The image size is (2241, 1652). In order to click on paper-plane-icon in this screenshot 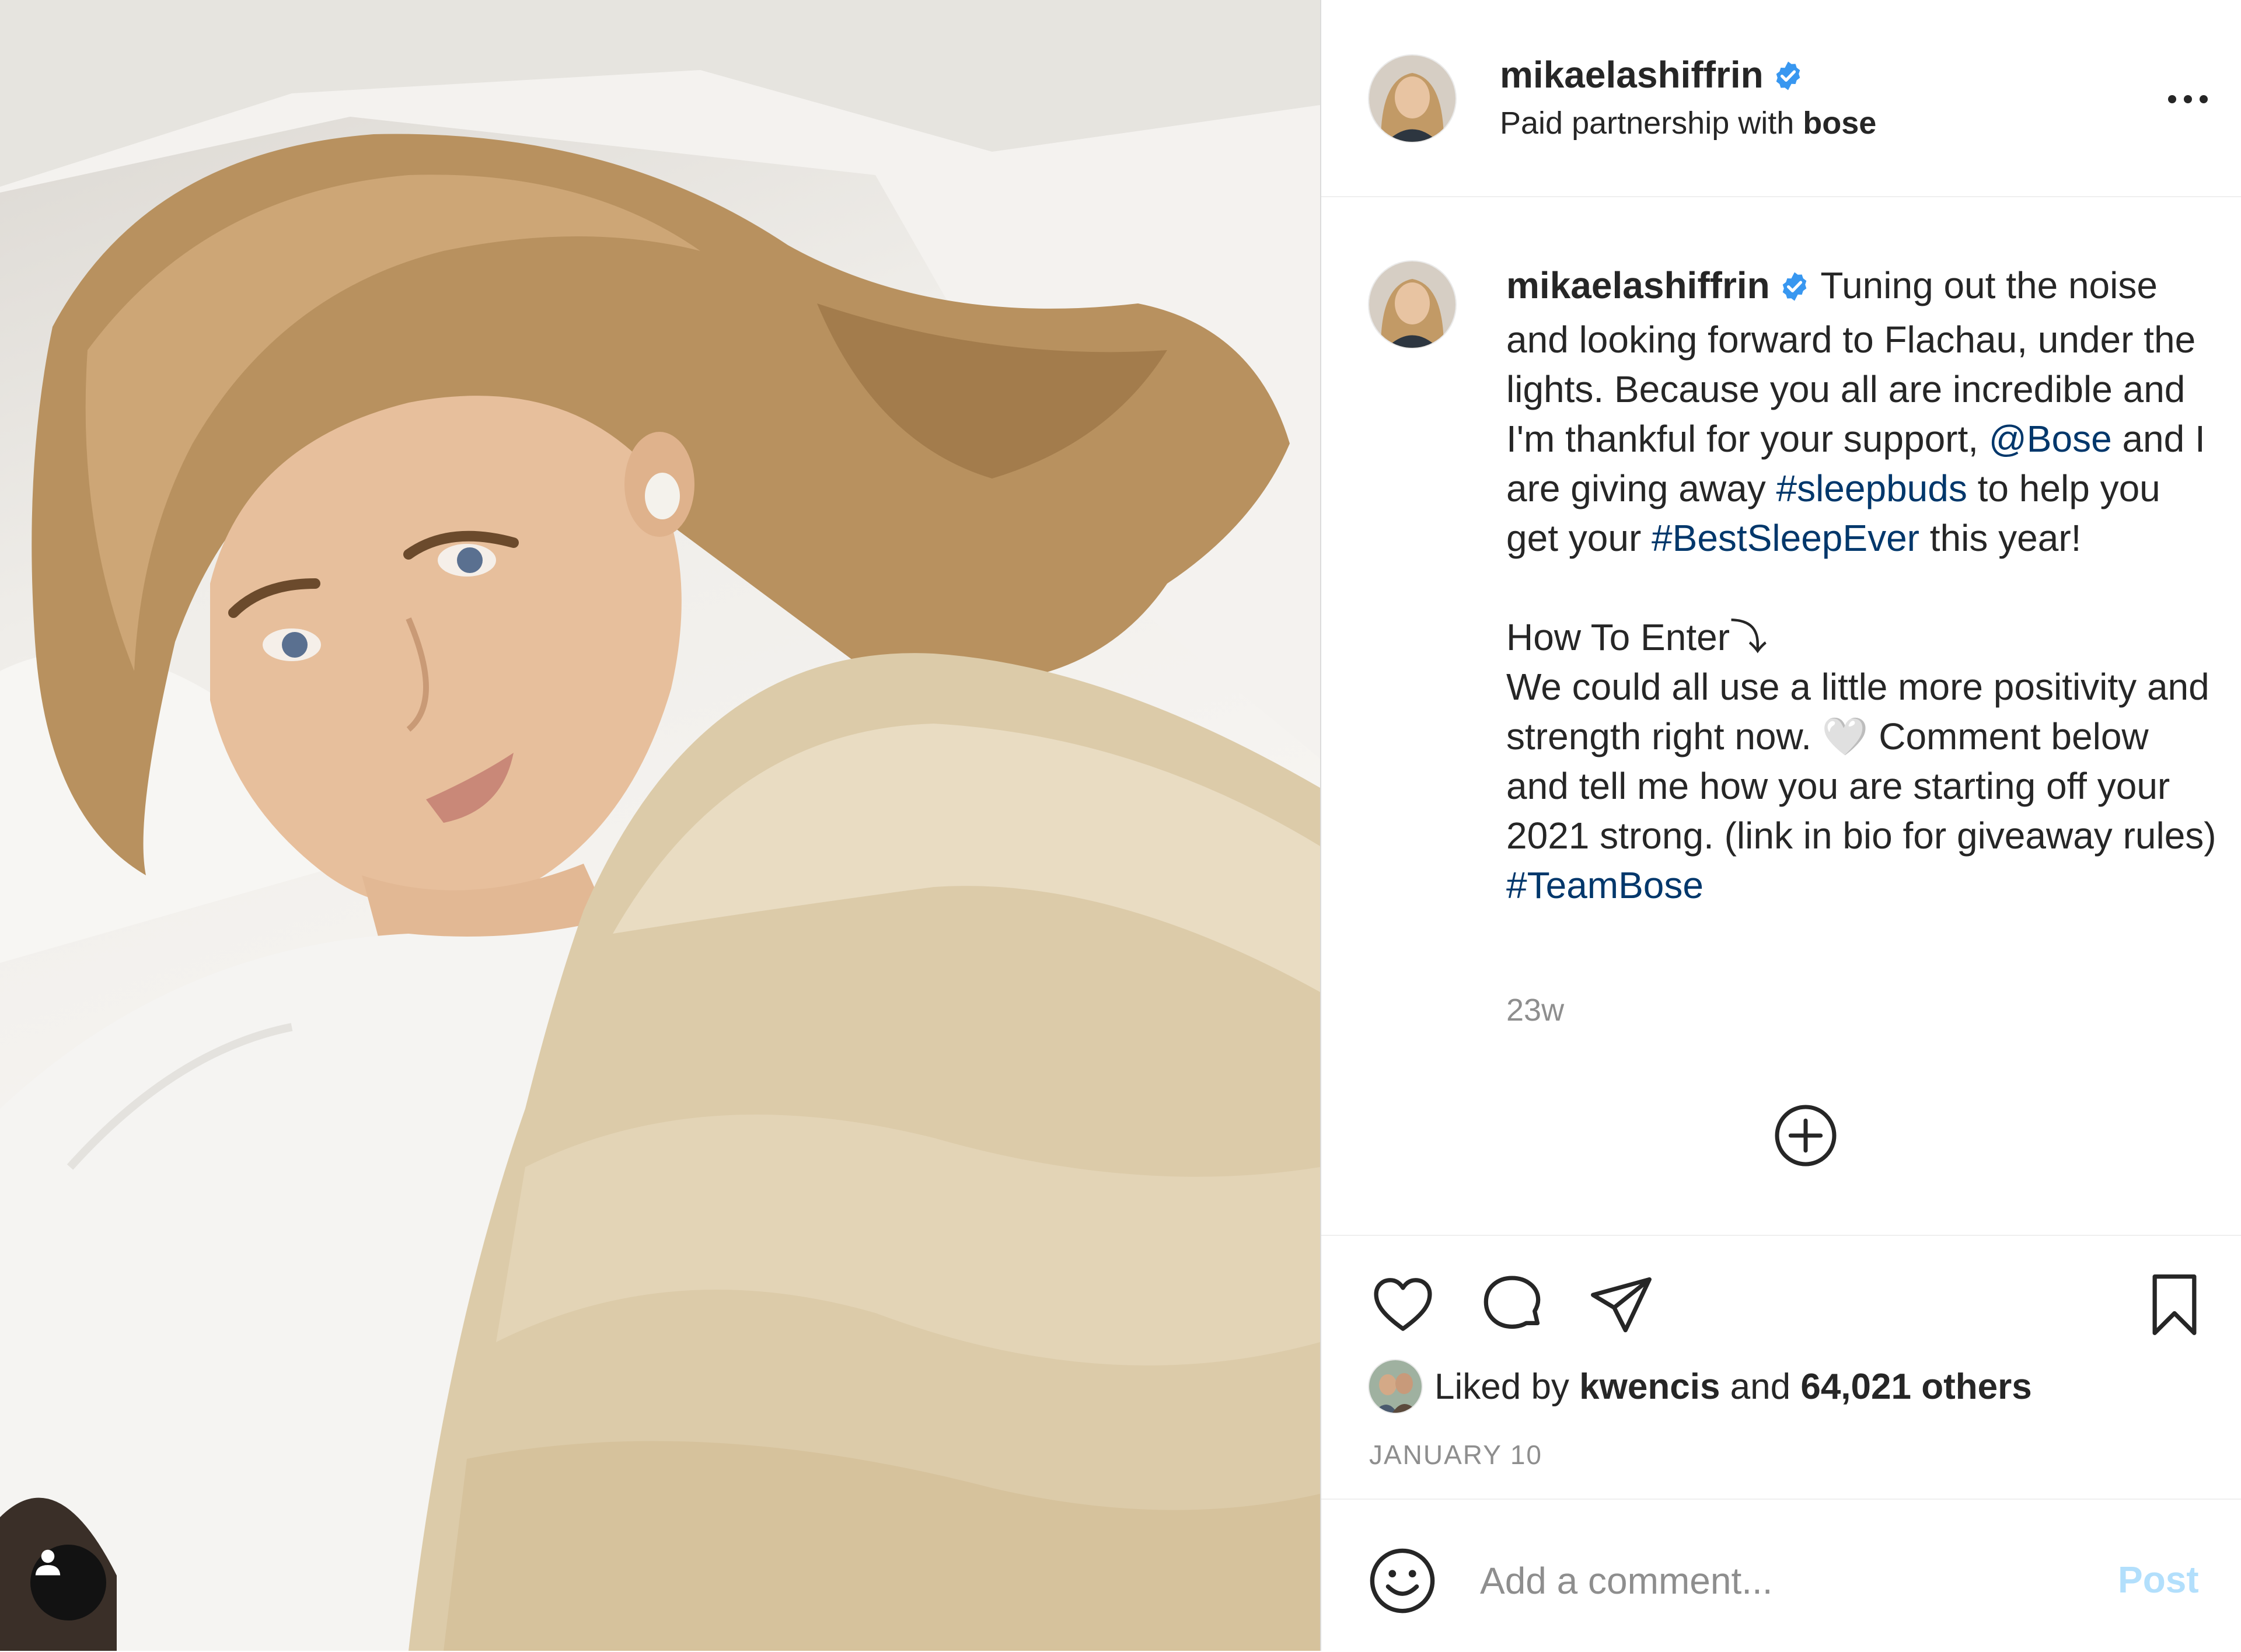, I will do `click(1621, 1305)`.